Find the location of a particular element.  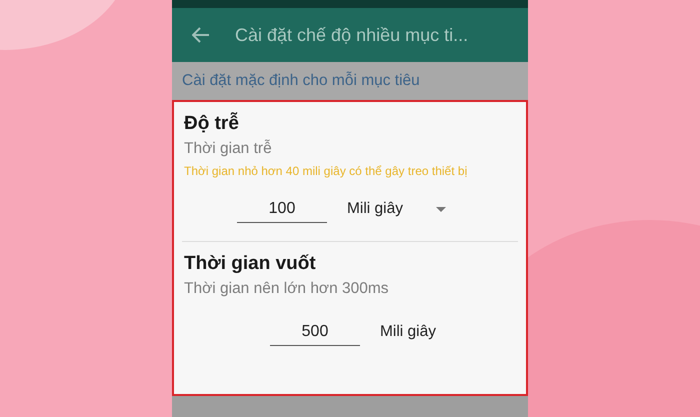

setting-subtitle: Thời gian trễ is located at coordinates (228, 148).